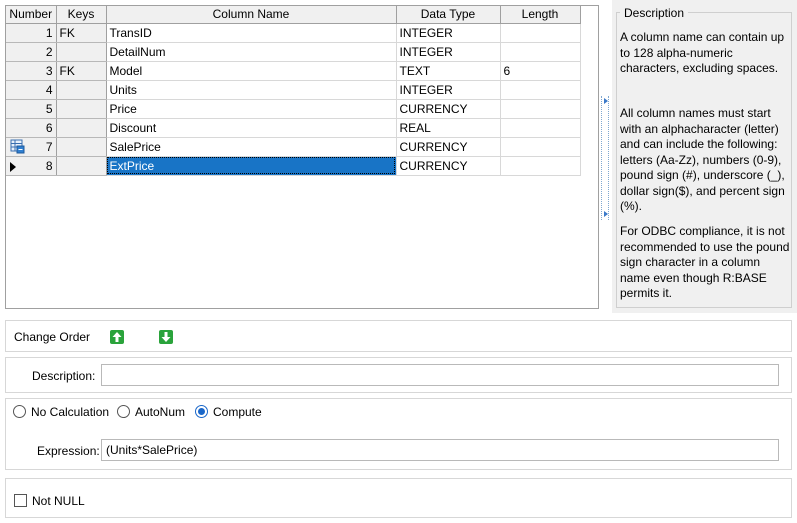  Describe the element at coordinates (17, 146) in the screenshot. I see `computed-column-icon` at that location.